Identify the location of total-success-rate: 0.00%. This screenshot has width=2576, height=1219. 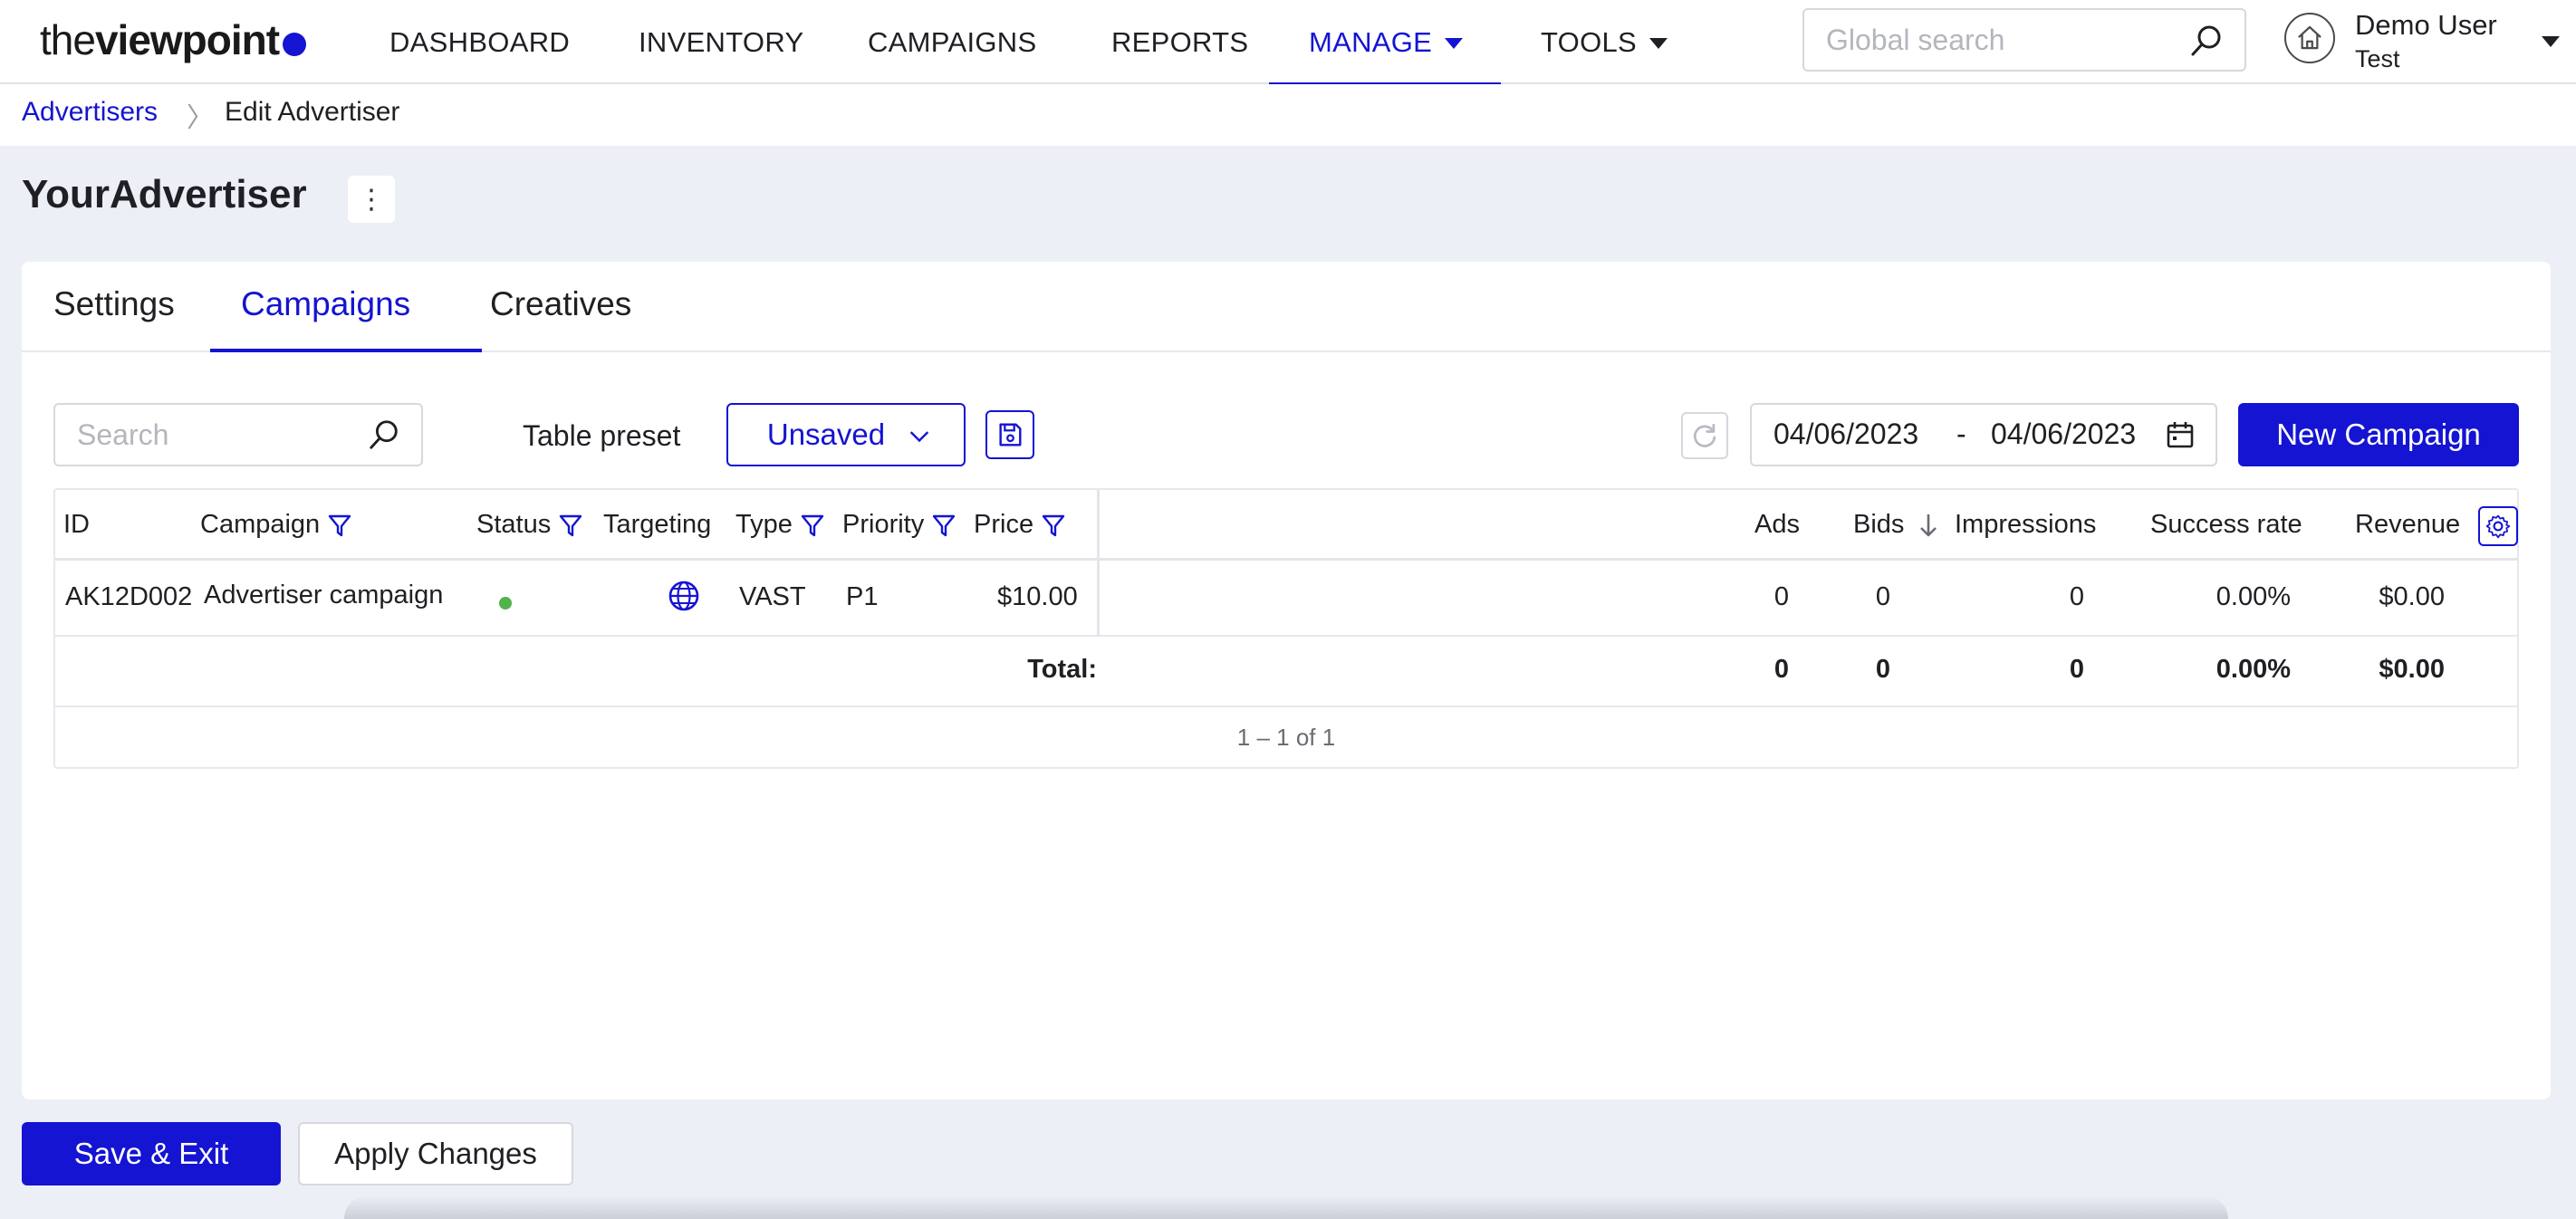
(2253, 670).